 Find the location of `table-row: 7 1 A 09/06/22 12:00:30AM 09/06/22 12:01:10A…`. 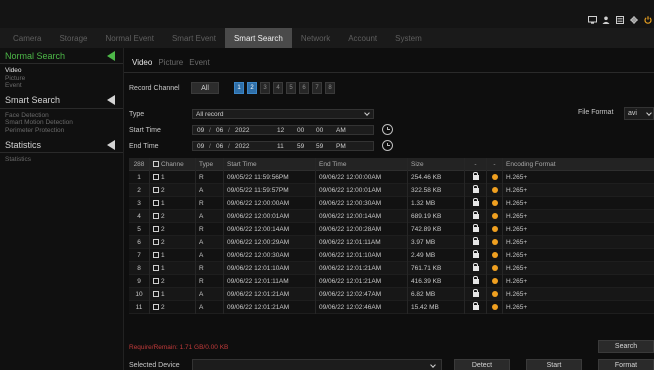

table-row: 7 1 A 09/06/22 12:00:30AM 09/06/22 12:01:10A… is located at coordinates (391, 255).